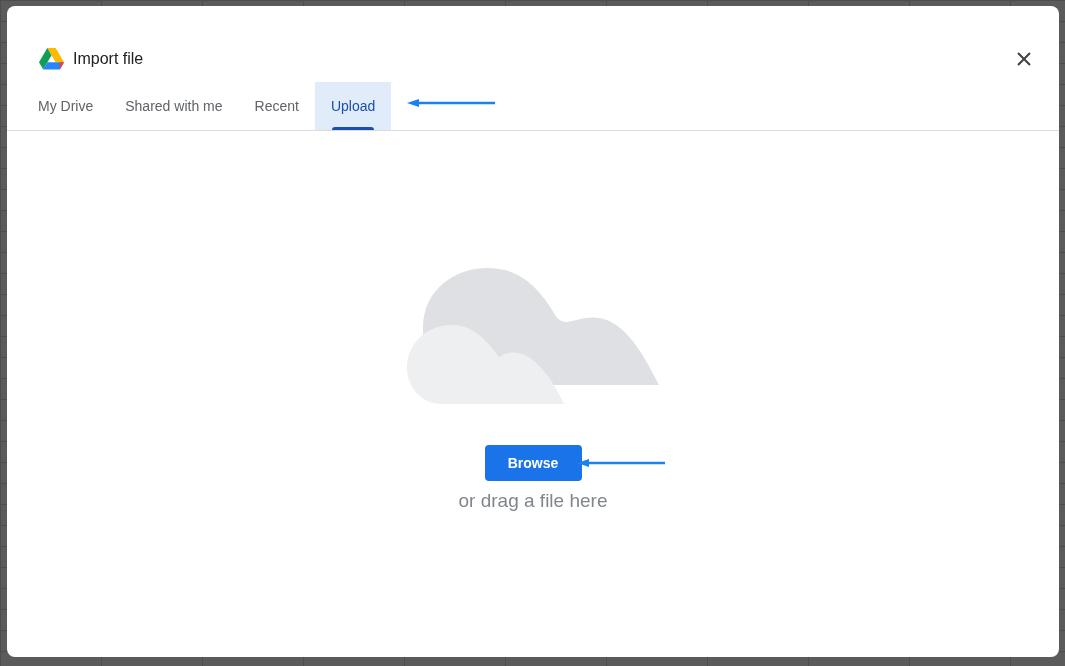  I want to click on browse-button: Browse, so click(533, 463).